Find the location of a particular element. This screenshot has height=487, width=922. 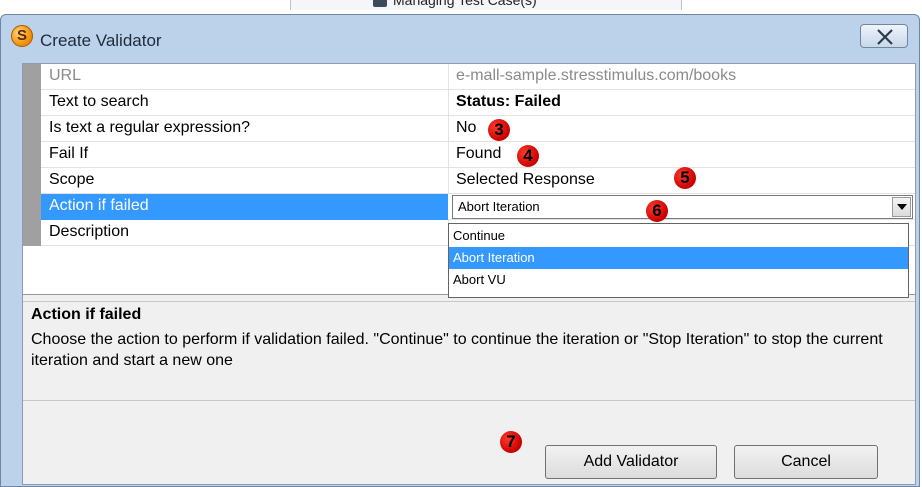

step-marker-7: 7 is located at coordinates (511, 442).